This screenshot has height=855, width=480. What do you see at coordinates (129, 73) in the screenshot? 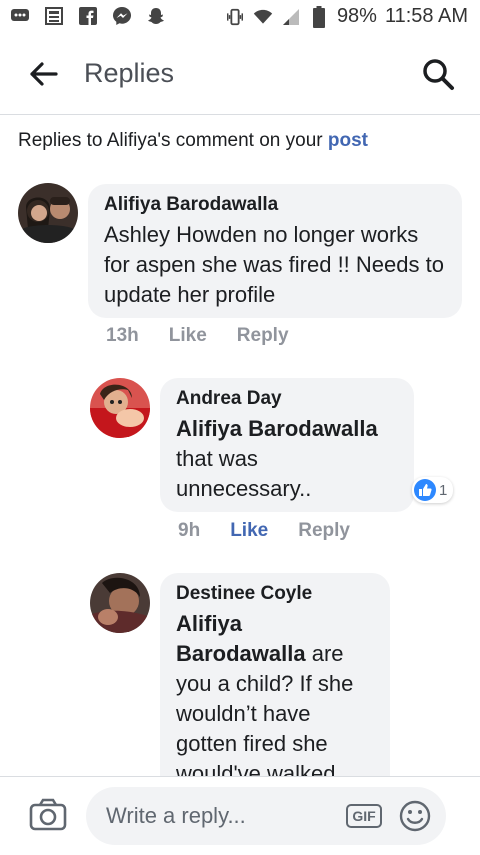
I see `page-title: Replies` at bounding box center [129, 73].